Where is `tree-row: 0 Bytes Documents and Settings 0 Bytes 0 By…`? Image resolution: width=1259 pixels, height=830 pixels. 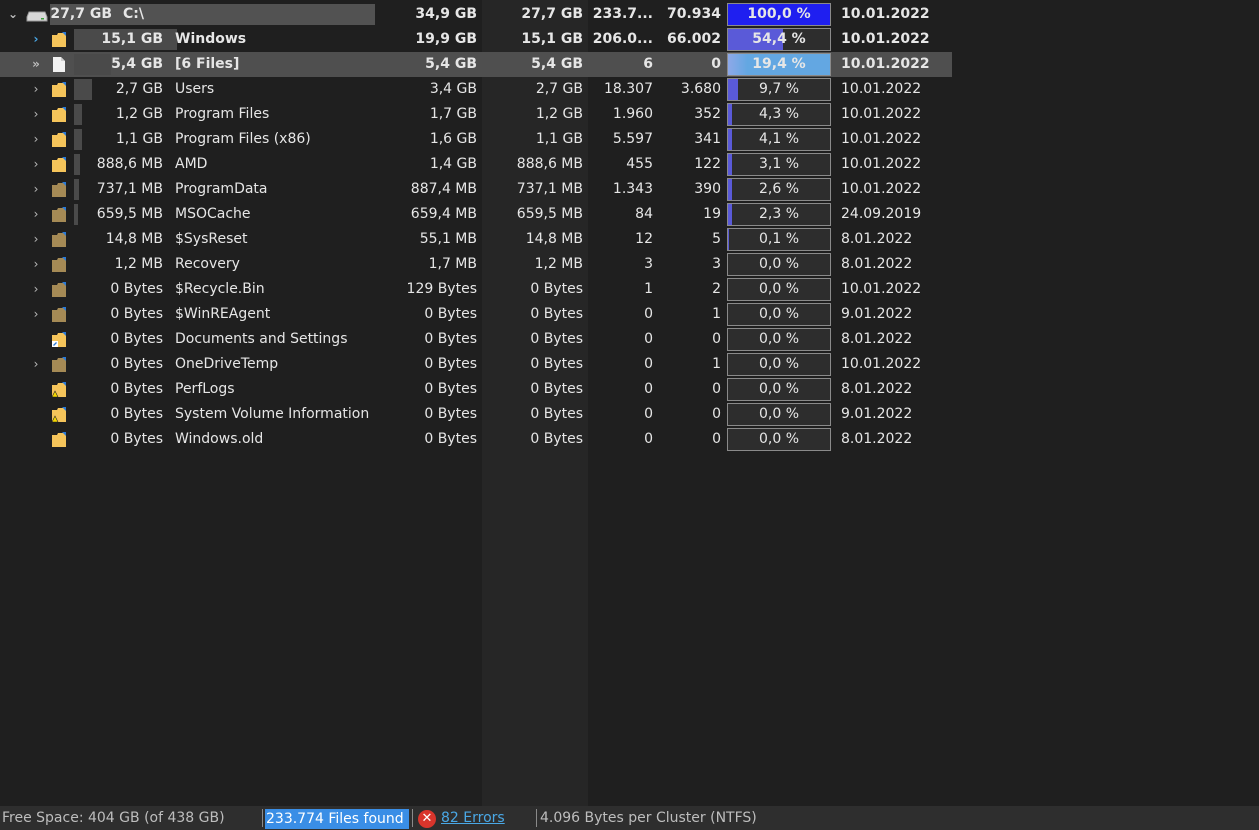
tree-row: 0 Bytes Documents and Settings 0 Bytes 0 By… is located at coordinates (476, 339).